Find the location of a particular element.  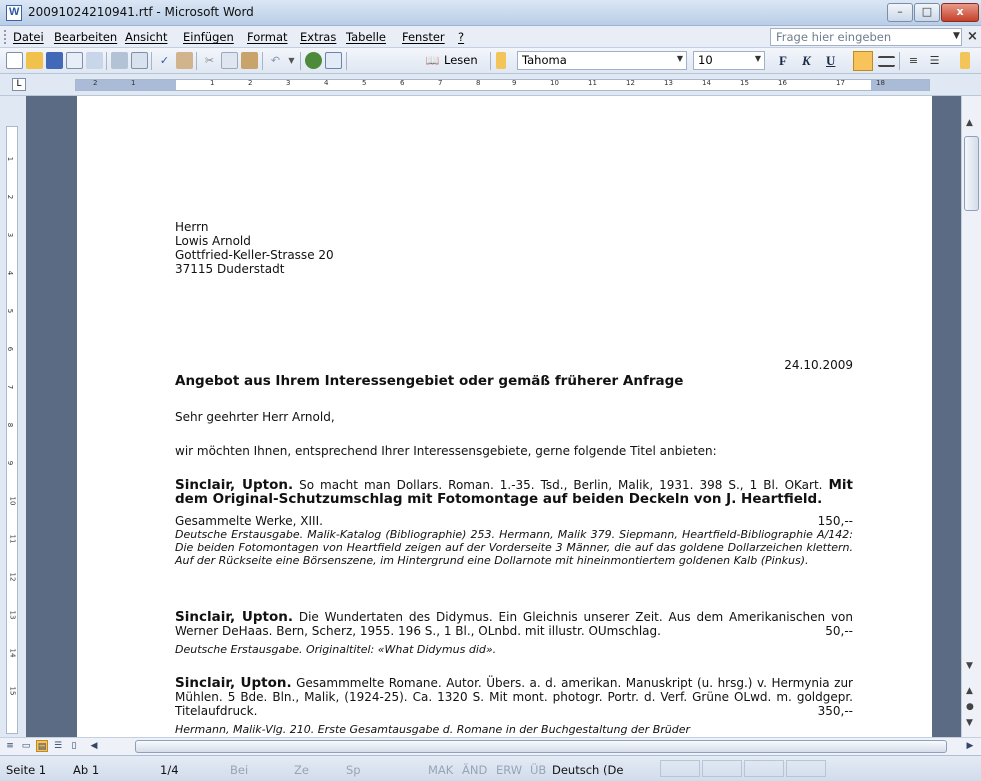

normal-view-icon: ≡ is located at coordinates (10, 746).